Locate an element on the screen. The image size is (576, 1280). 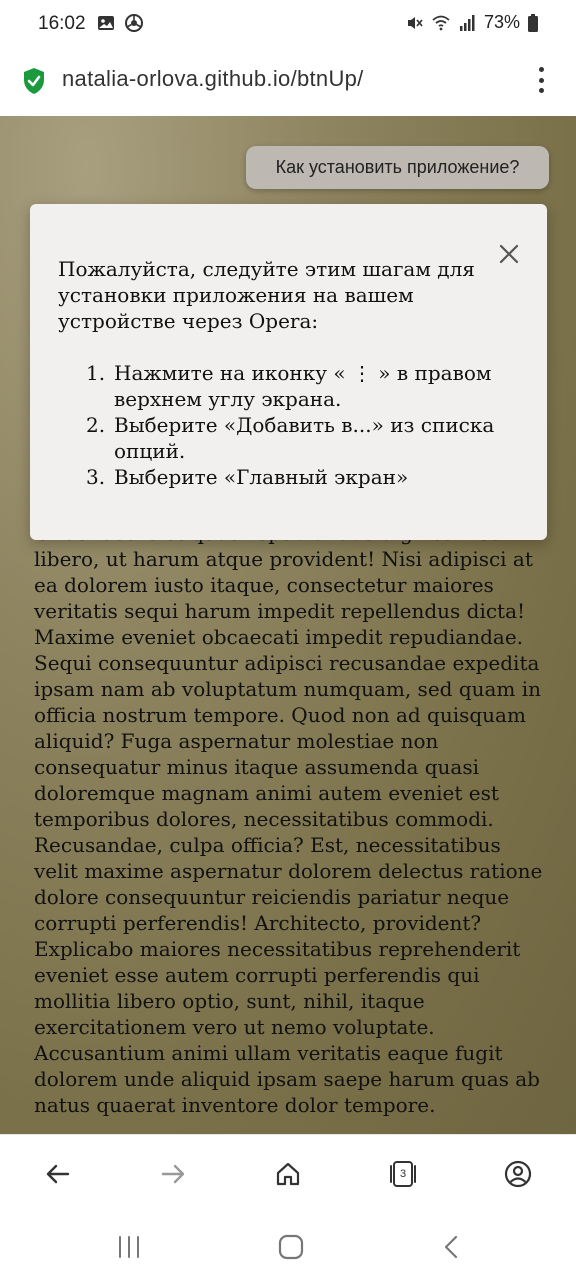
back-arrow-icon is located at coordinates (58, 1174).